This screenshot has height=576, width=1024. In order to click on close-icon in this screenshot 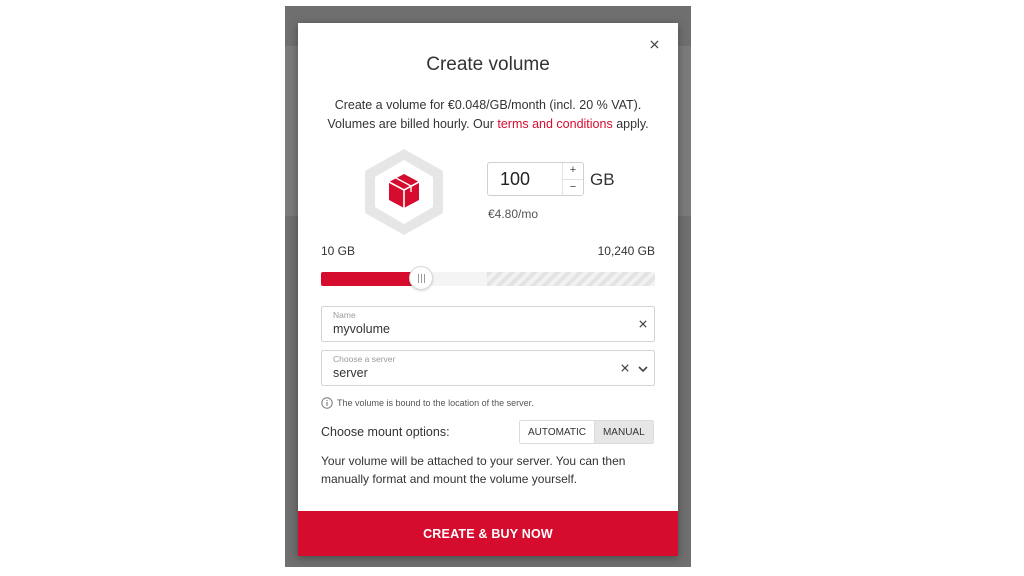, I will do `click(654, 44)`.